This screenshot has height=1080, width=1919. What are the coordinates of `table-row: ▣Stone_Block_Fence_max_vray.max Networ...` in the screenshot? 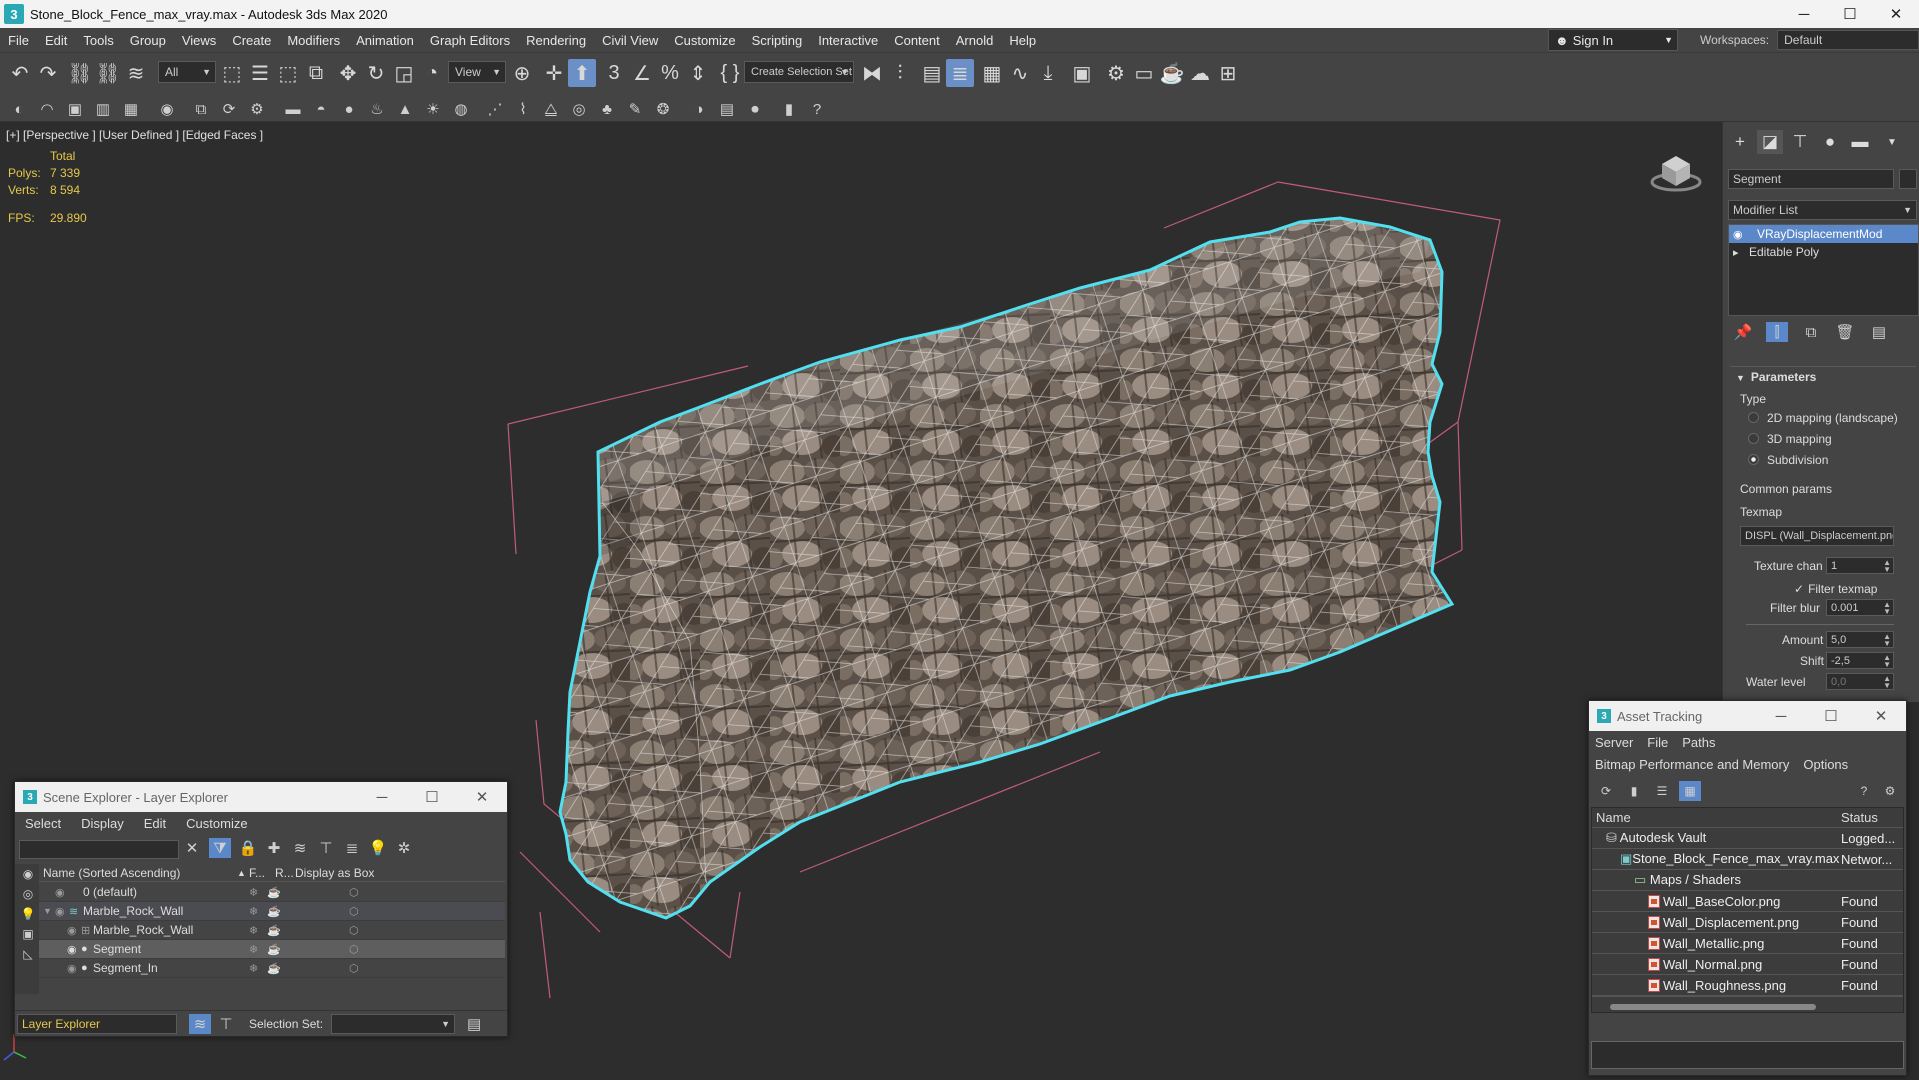 It's located at (1747, 859).